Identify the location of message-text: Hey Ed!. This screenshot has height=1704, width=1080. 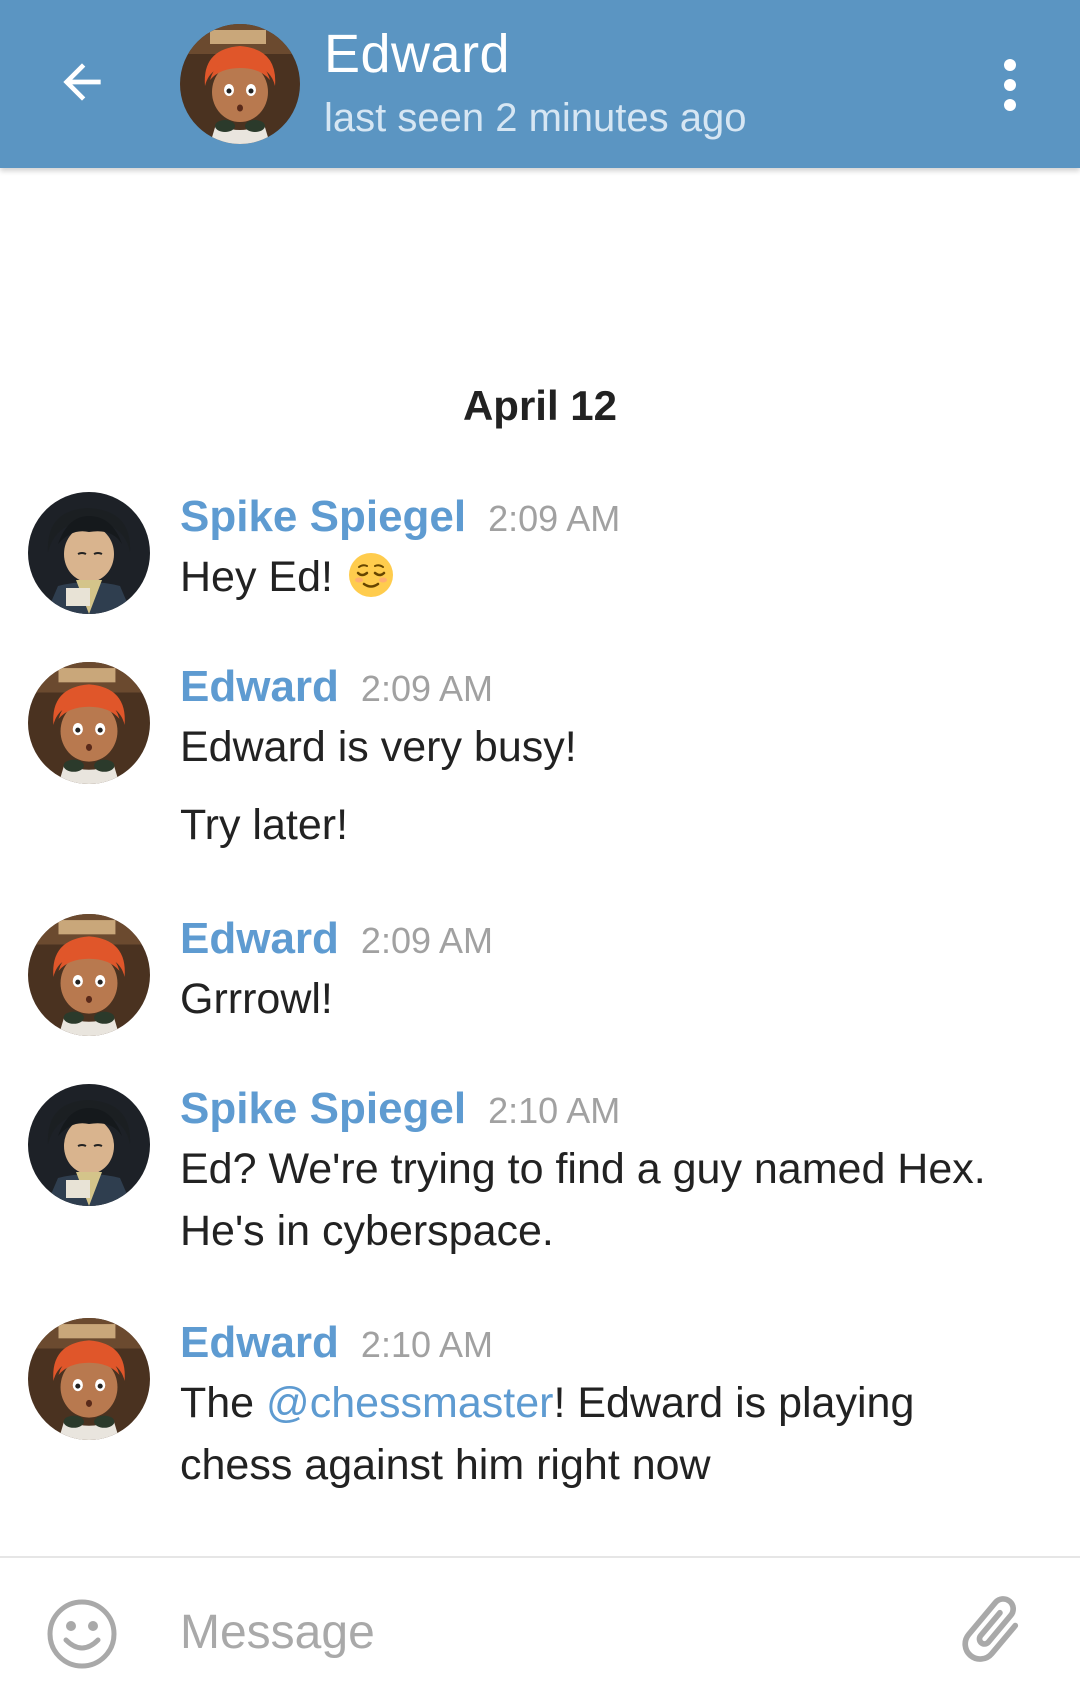
(610, 577).